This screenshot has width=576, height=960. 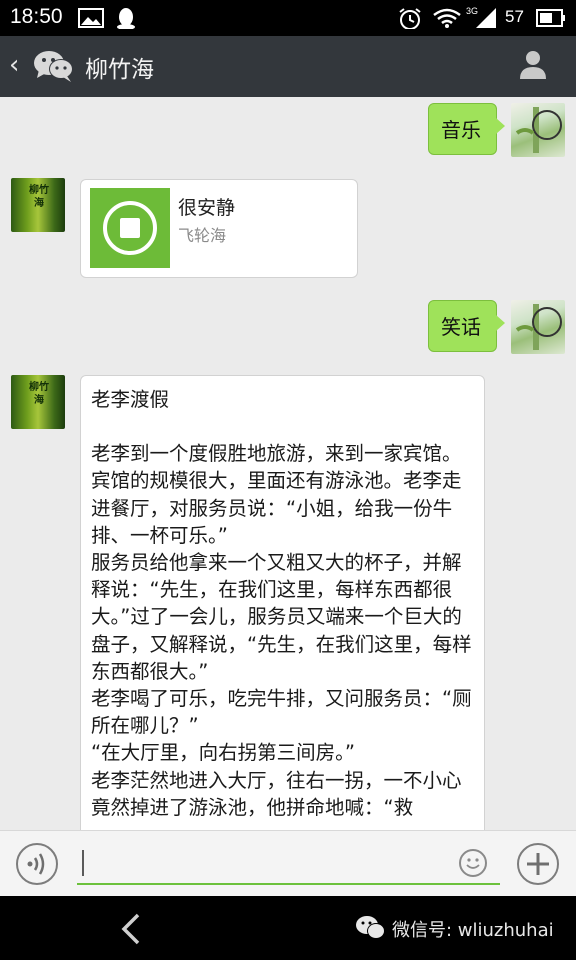 What do you see at coordinates (461, 327) in the screenshot?
I see `message-text: 笑话` at bounding box center [461, 327].